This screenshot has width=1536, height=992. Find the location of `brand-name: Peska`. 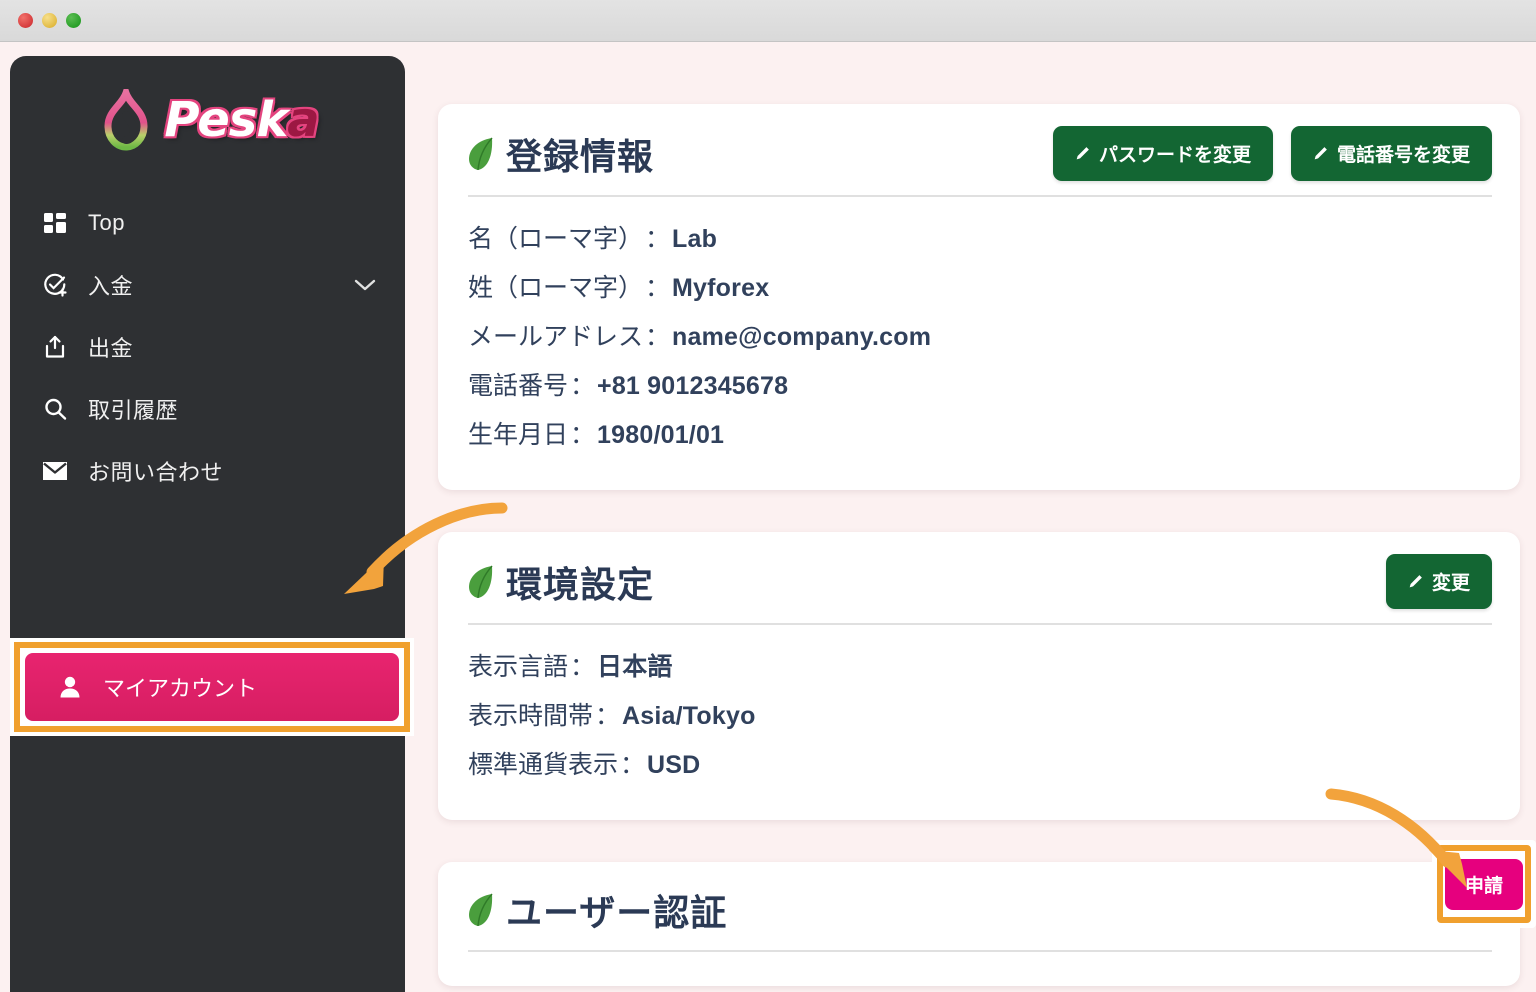

brand-name: Peska is located at coordinates (241, 120).